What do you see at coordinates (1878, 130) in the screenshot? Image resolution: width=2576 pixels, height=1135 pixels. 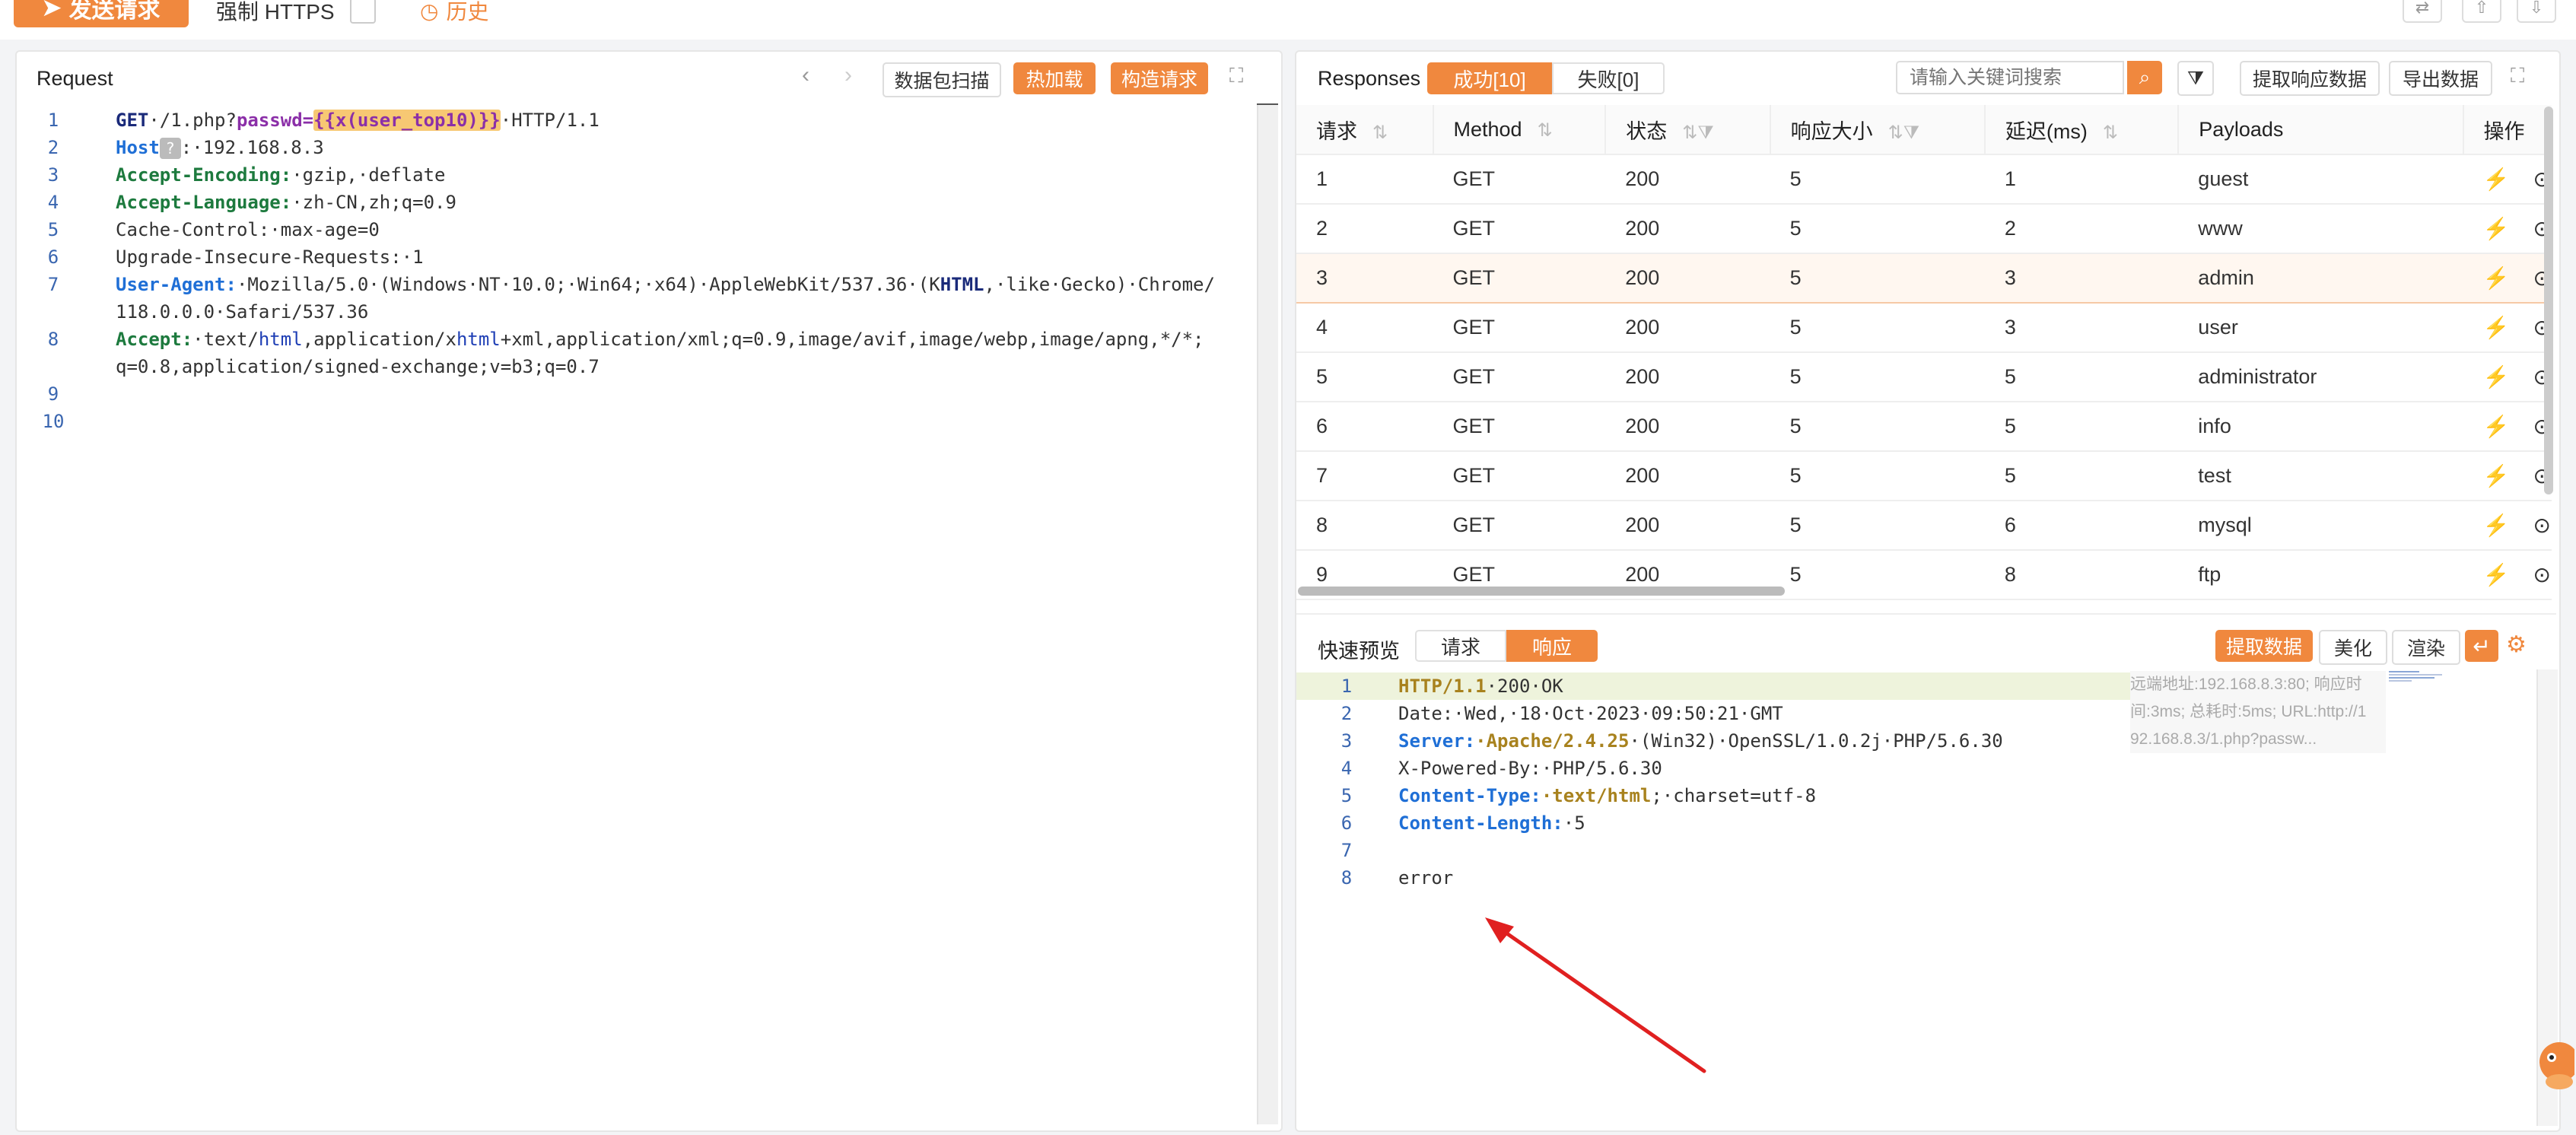 I see `col-size: 响应大小 ⇅⧩` at bounding box center [1878, 130].